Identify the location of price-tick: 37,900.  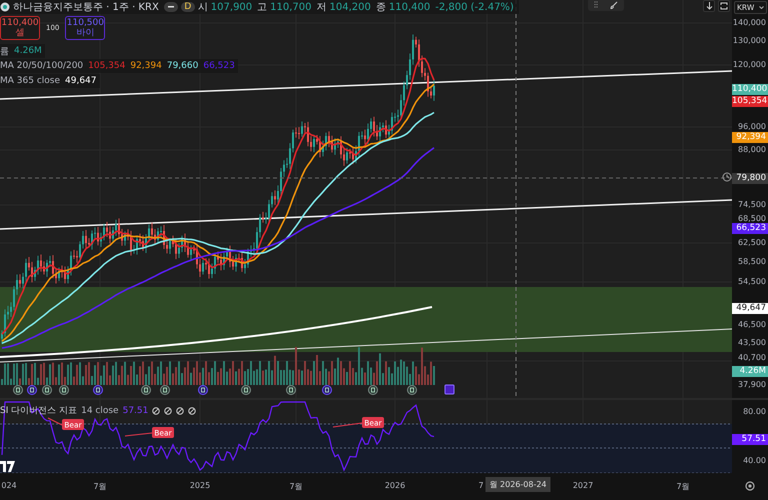
(752, 385).